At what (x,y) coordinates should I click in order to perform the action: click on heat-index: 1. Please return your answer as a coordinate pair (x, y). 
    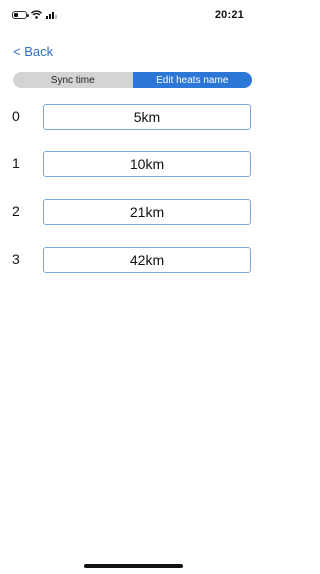
    Looking at the image, I should click on (16, 163).